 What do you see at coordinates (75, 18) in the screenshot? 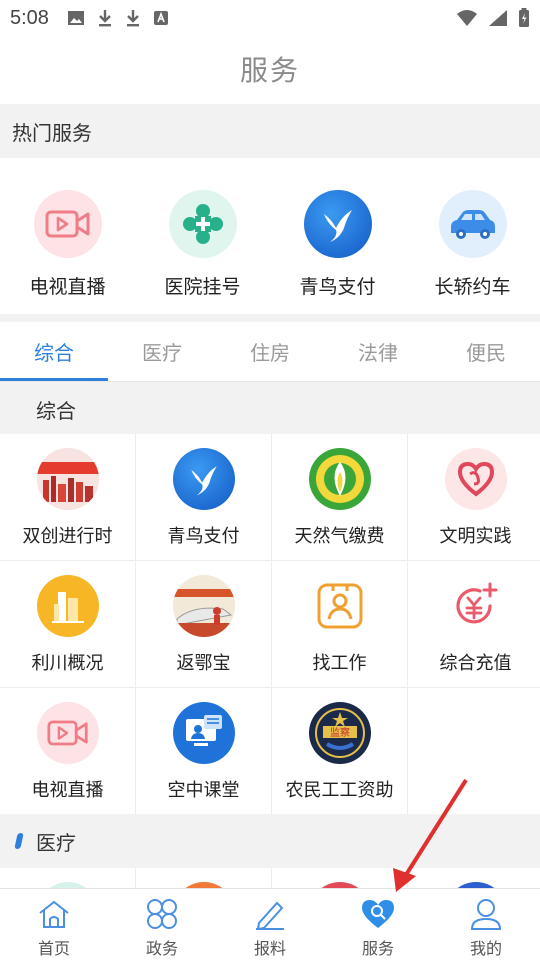
I see `image-notification-icon` at bounding box center [75, 18].